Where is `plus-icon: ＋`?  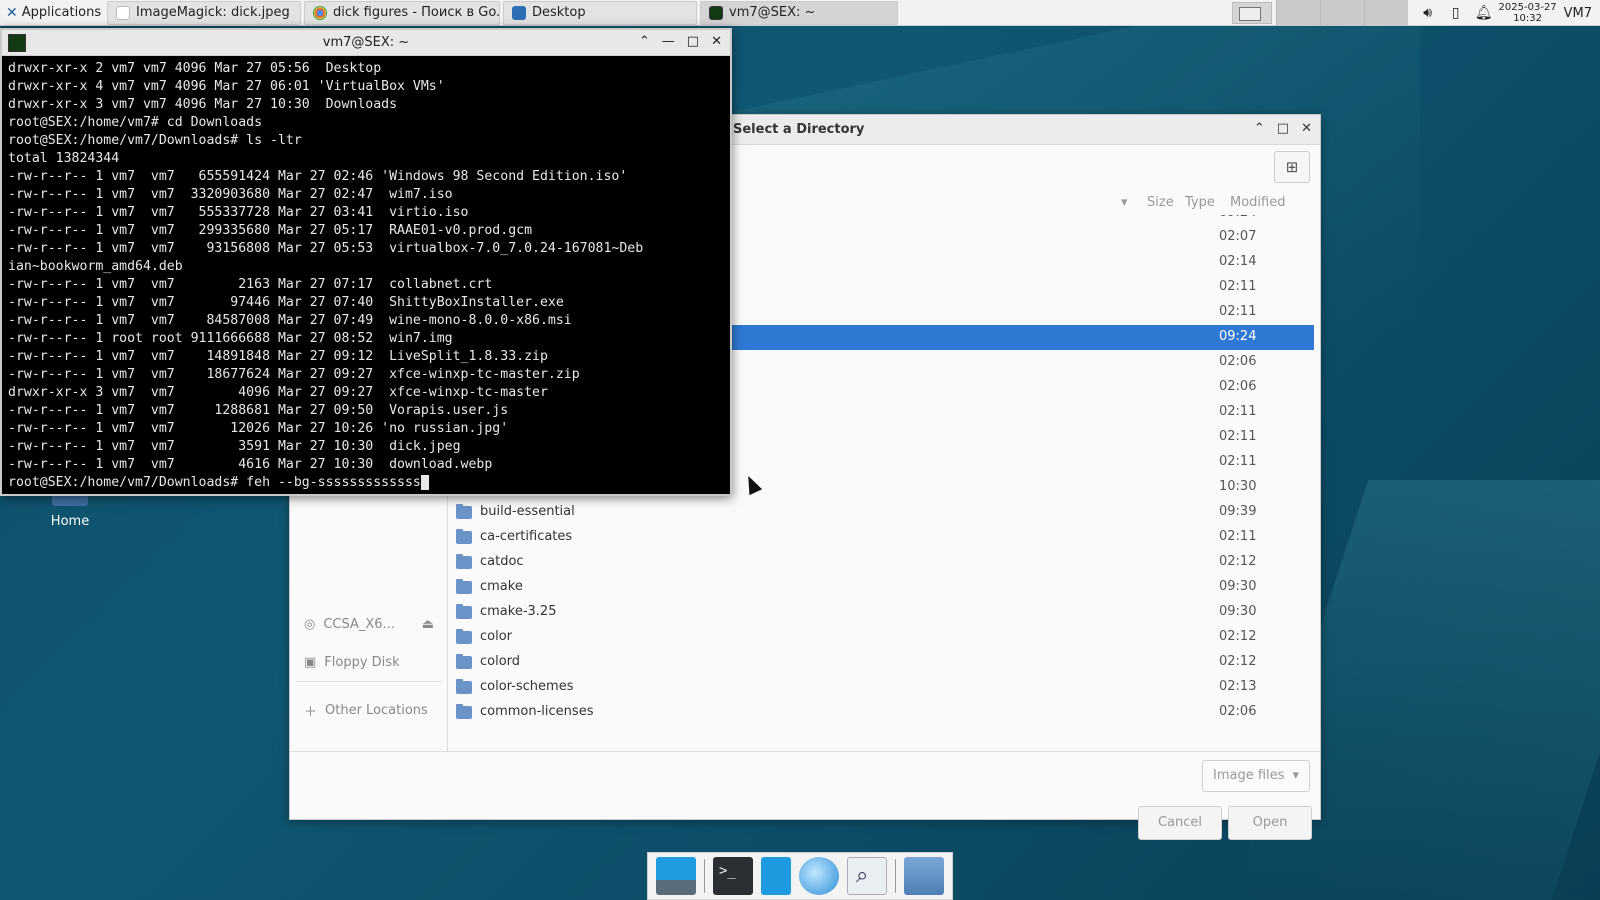 plus-icon: ＋ is located at coordinates (311, 712).